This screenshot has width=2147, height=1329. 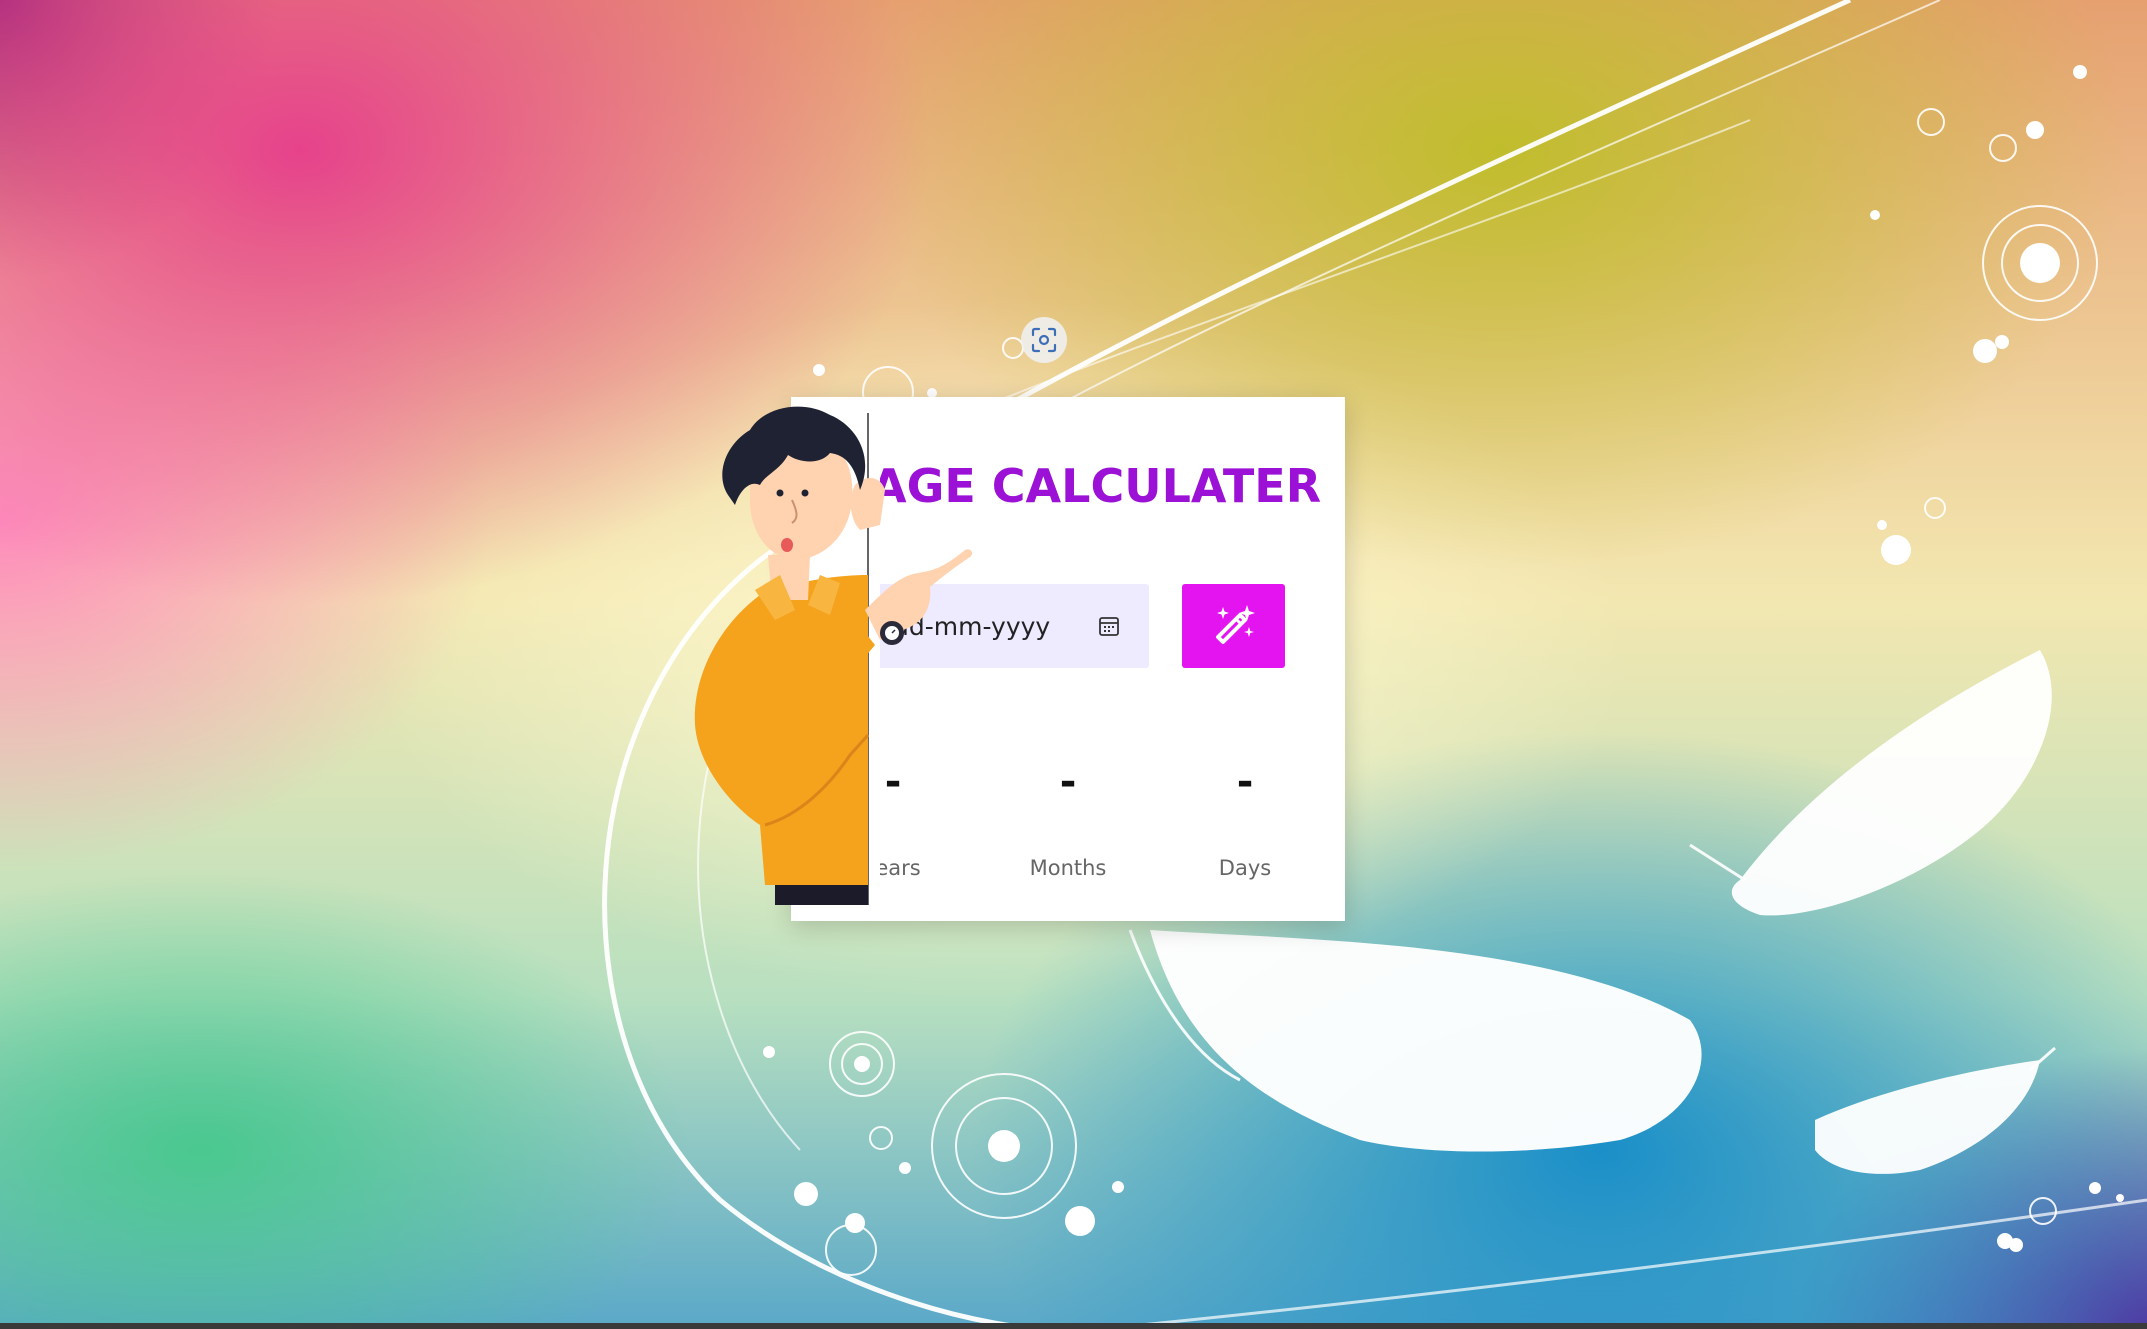 What do you see at coordinates (1245, 821) in the screenshot?
I see `days-result: - Days` at bounding box center [1245, 821].